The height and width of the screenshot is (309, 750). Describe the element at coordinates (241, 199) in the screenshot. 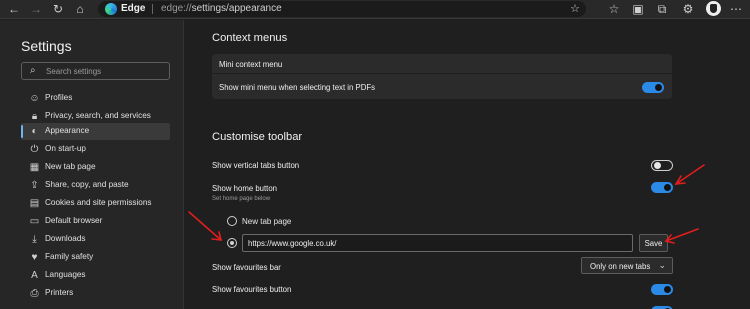

I see `home-button-sublabel: Set home page below` at that location.